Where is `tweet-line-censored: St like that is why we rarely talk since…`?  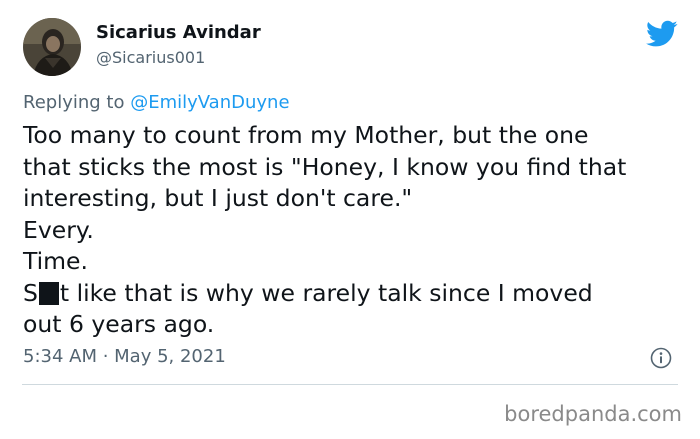
tweet-line-censored: St like that is why we rarely talk since… is located at coordinates (355, 294).